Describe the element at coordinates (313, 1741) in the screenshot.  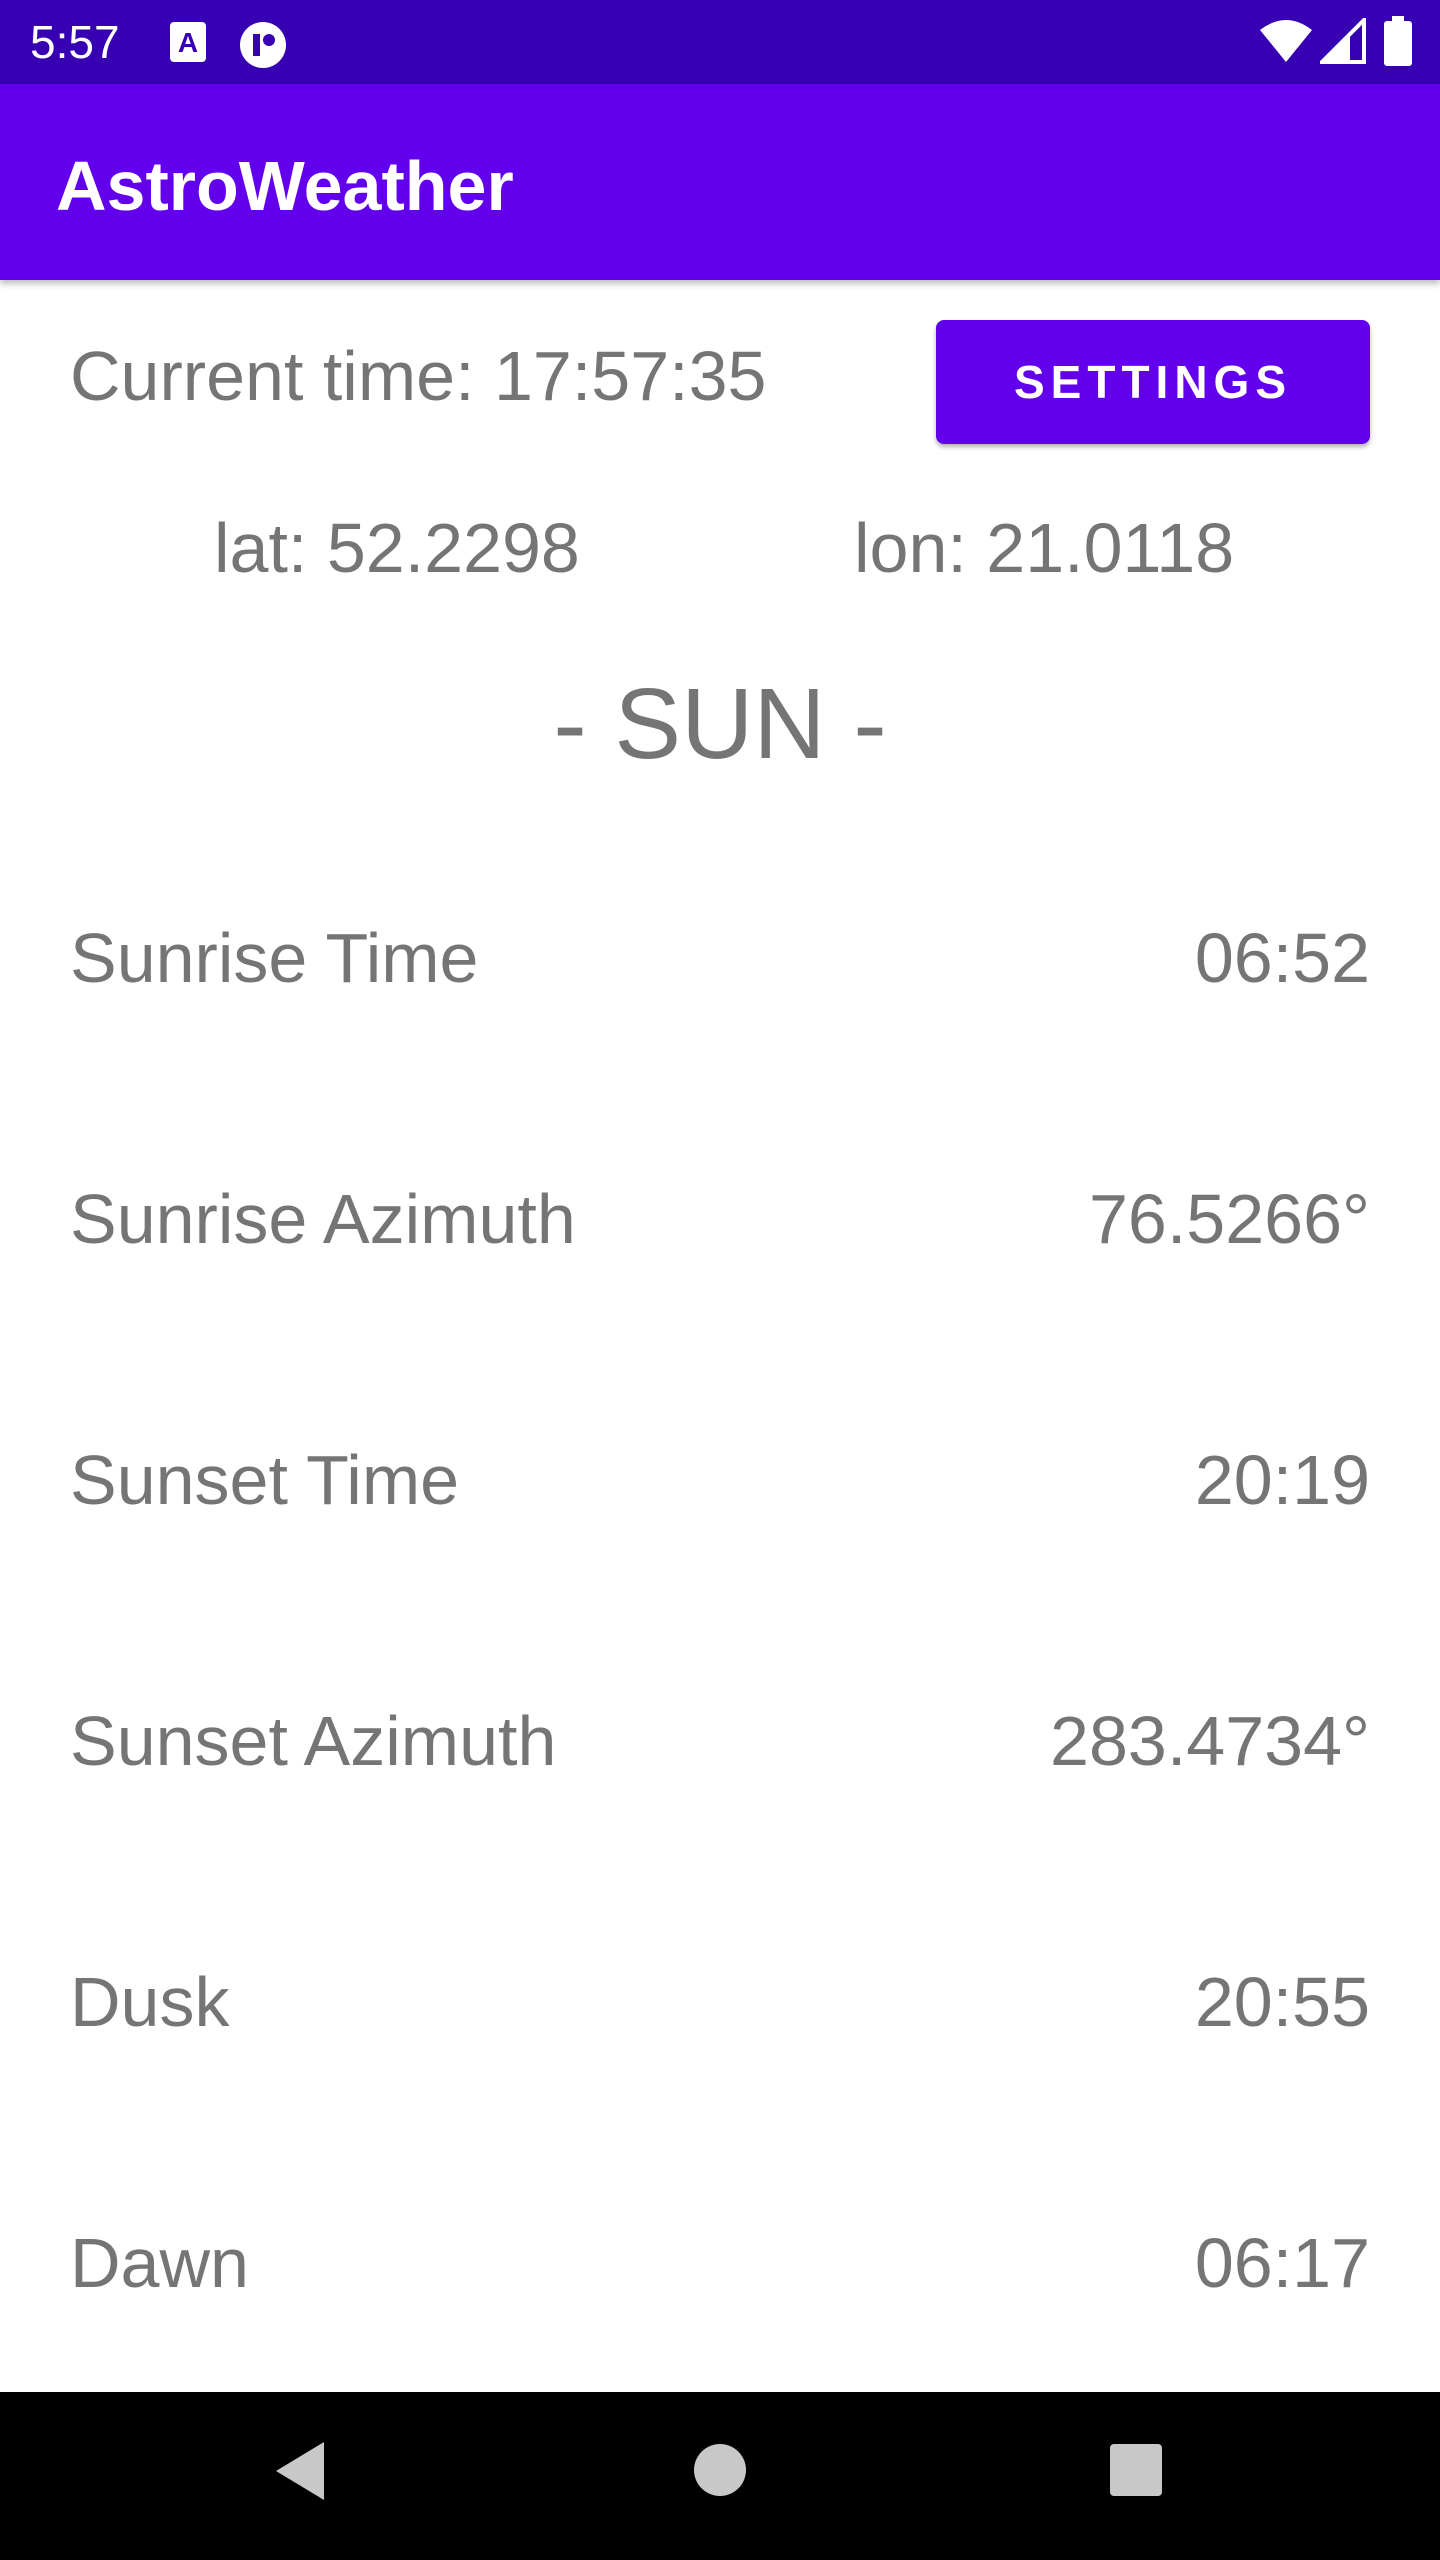
I see `row-label: Sunset Azimuth` at that location.